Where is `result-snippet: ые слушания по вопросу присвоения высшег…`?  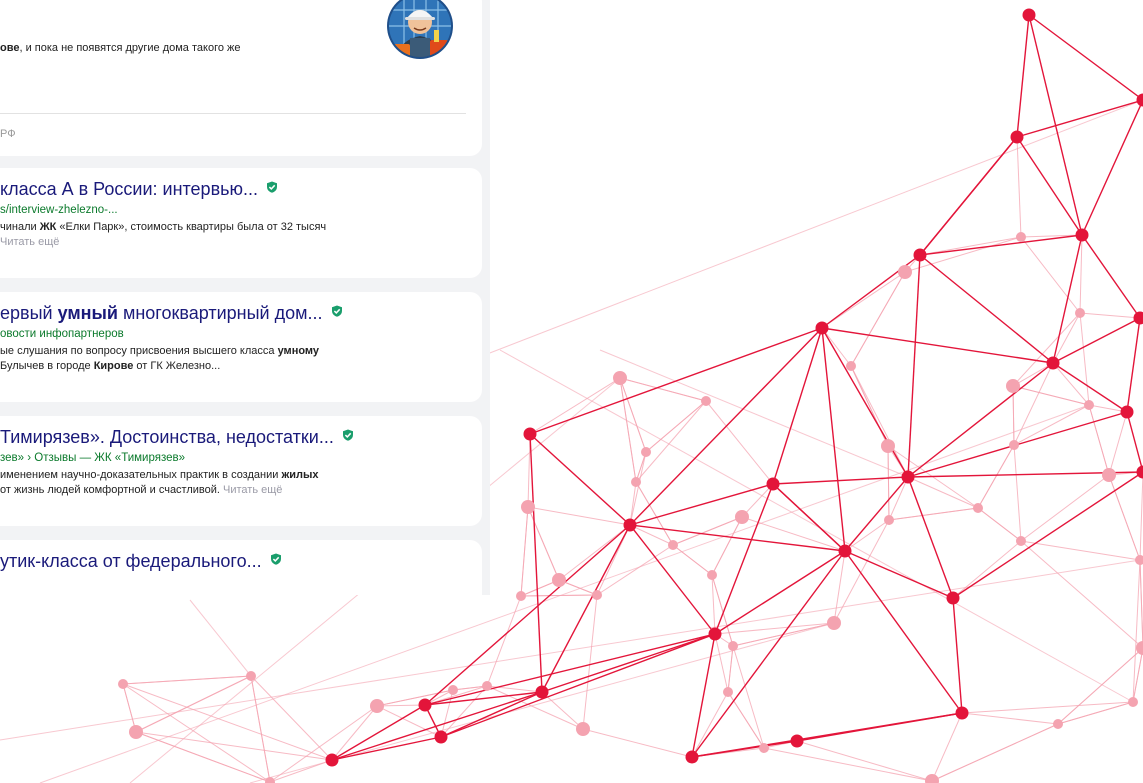 result-snippet: ые слушания по вопросу присвоения высшег… is located at coordinates (159, 359).